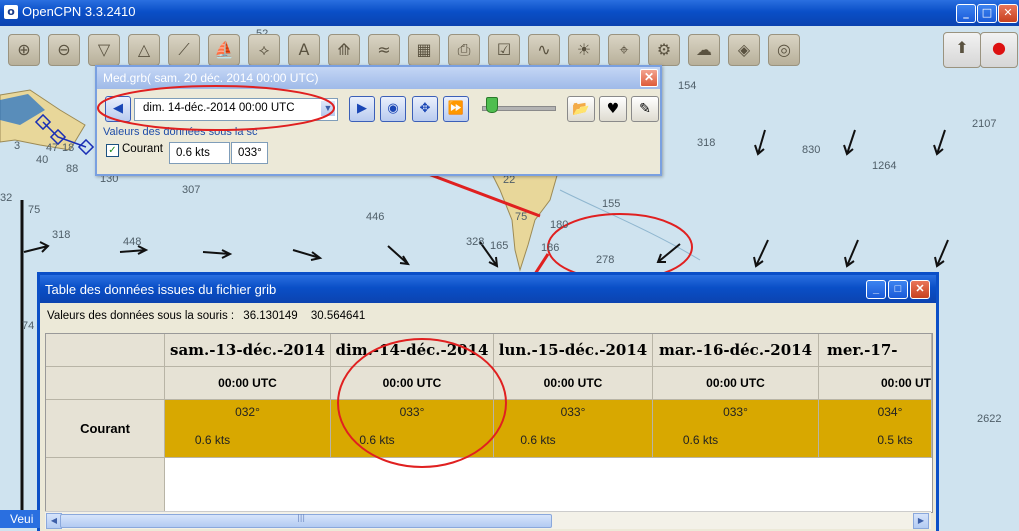  Describe the element at coordinates (24, 50) in the screenshot. I see `zoom-in-icon: ⊕` at that location.